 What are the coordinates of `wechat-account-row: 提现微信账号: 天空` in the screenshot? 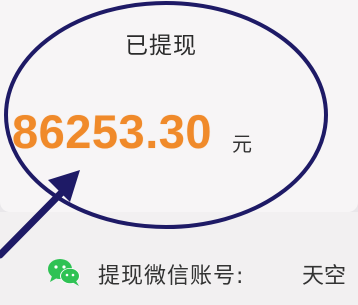 It's located at (179, 272).